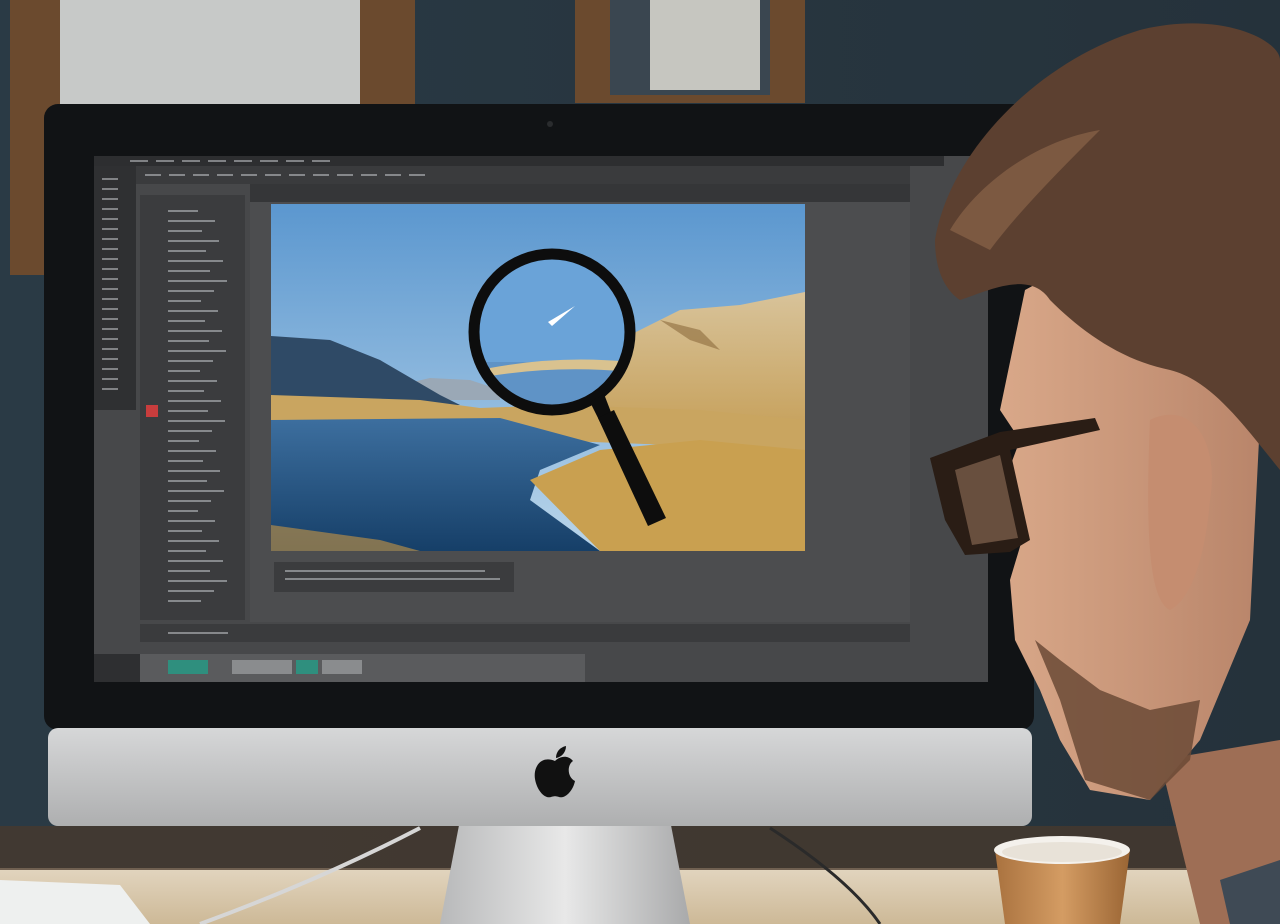  Describe the element at coordinates (198, 633) in the screenshot. I see `status-line` at that location.